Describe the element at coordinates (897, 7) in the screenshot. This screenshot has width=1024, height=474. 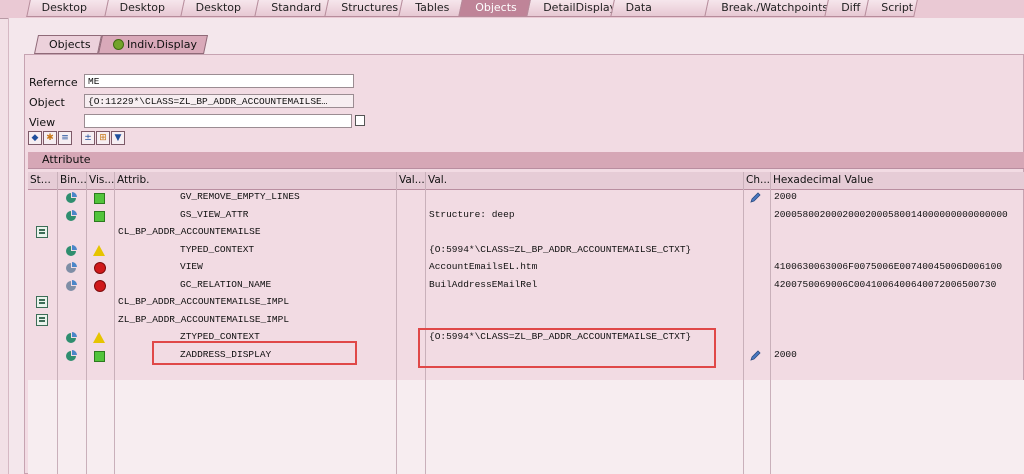
I see `top-tab-label: Script` at that location.